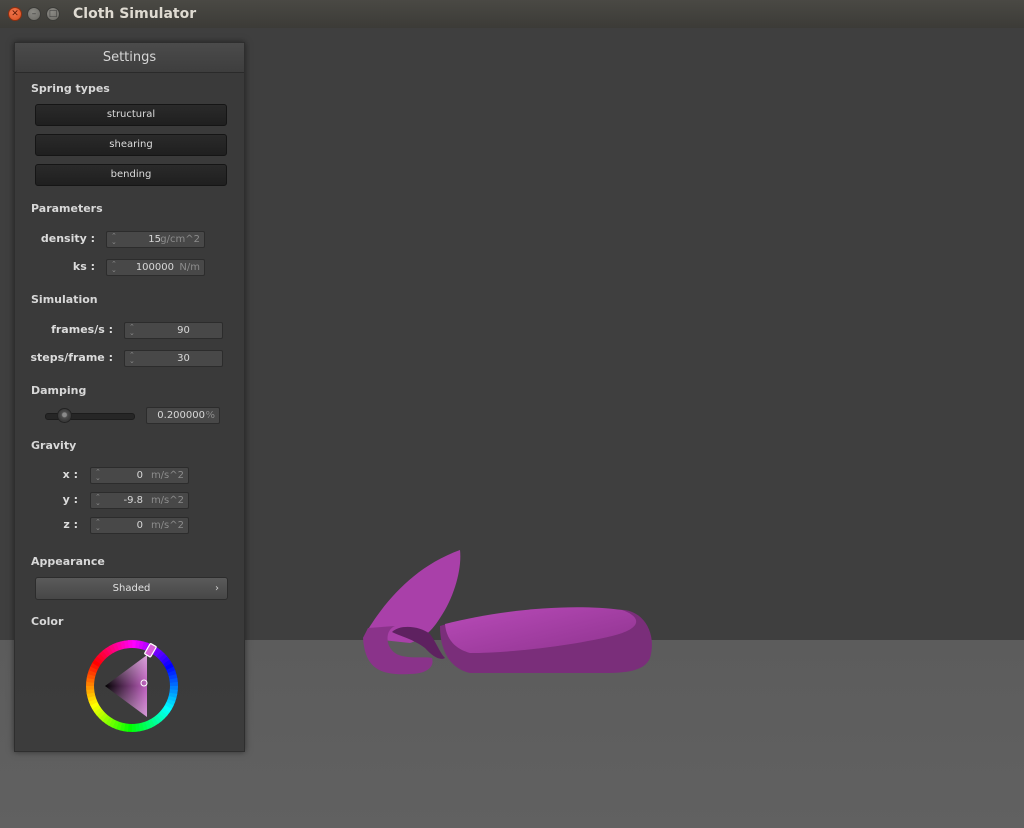  I want to click on appearance-selected-value: Shaded, so click(131, 588).